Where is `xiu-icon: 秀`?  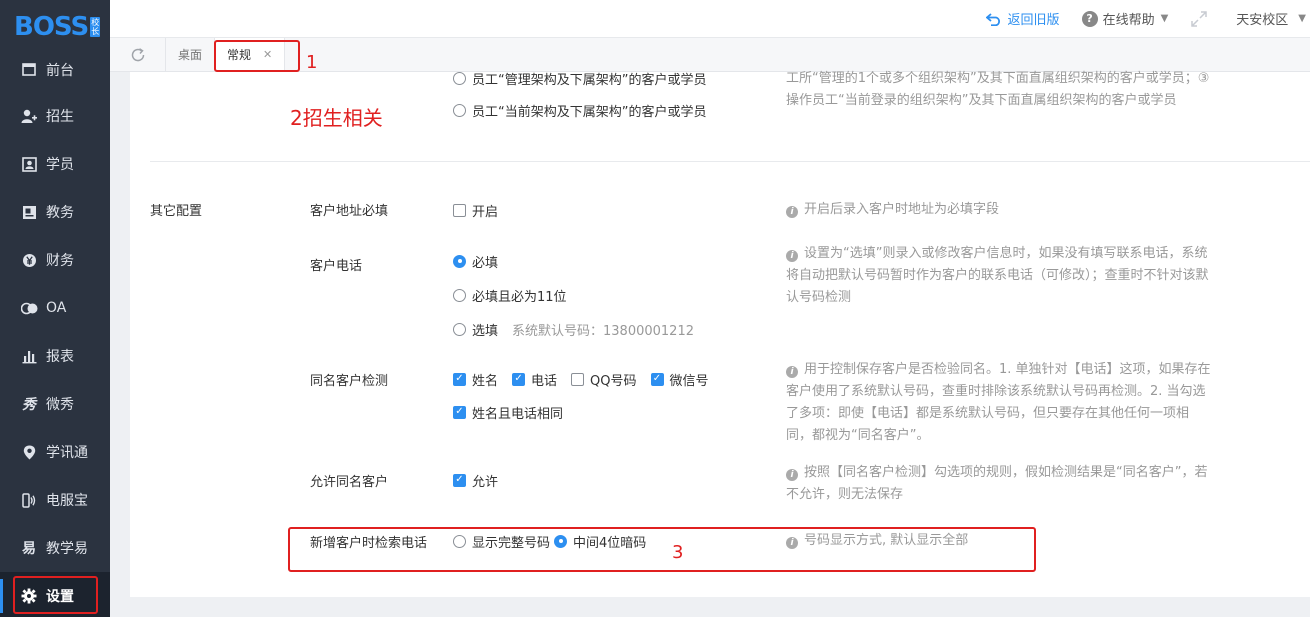 xiu-icon: 秀 is located at coordinates (29, 405).